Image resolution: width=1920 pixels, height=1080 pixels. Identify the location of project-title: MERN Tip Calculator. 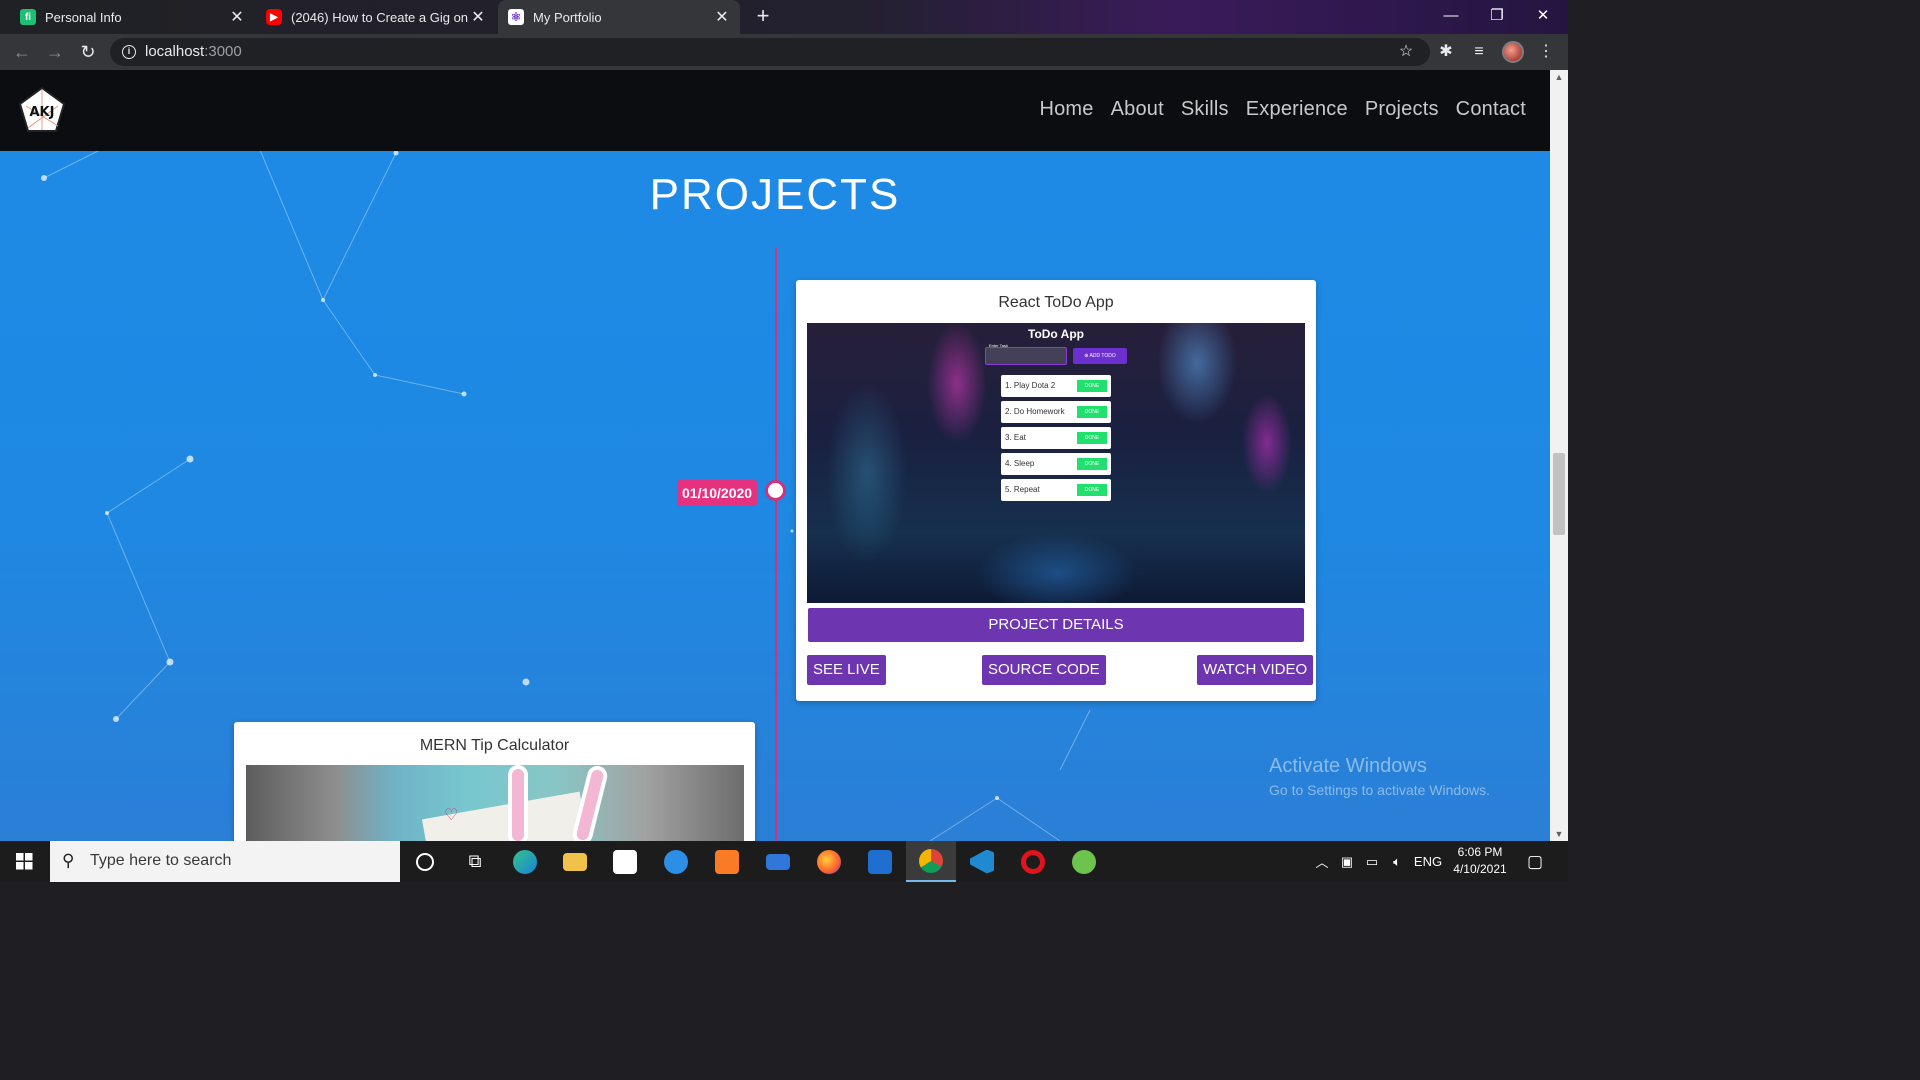
(494, 745).